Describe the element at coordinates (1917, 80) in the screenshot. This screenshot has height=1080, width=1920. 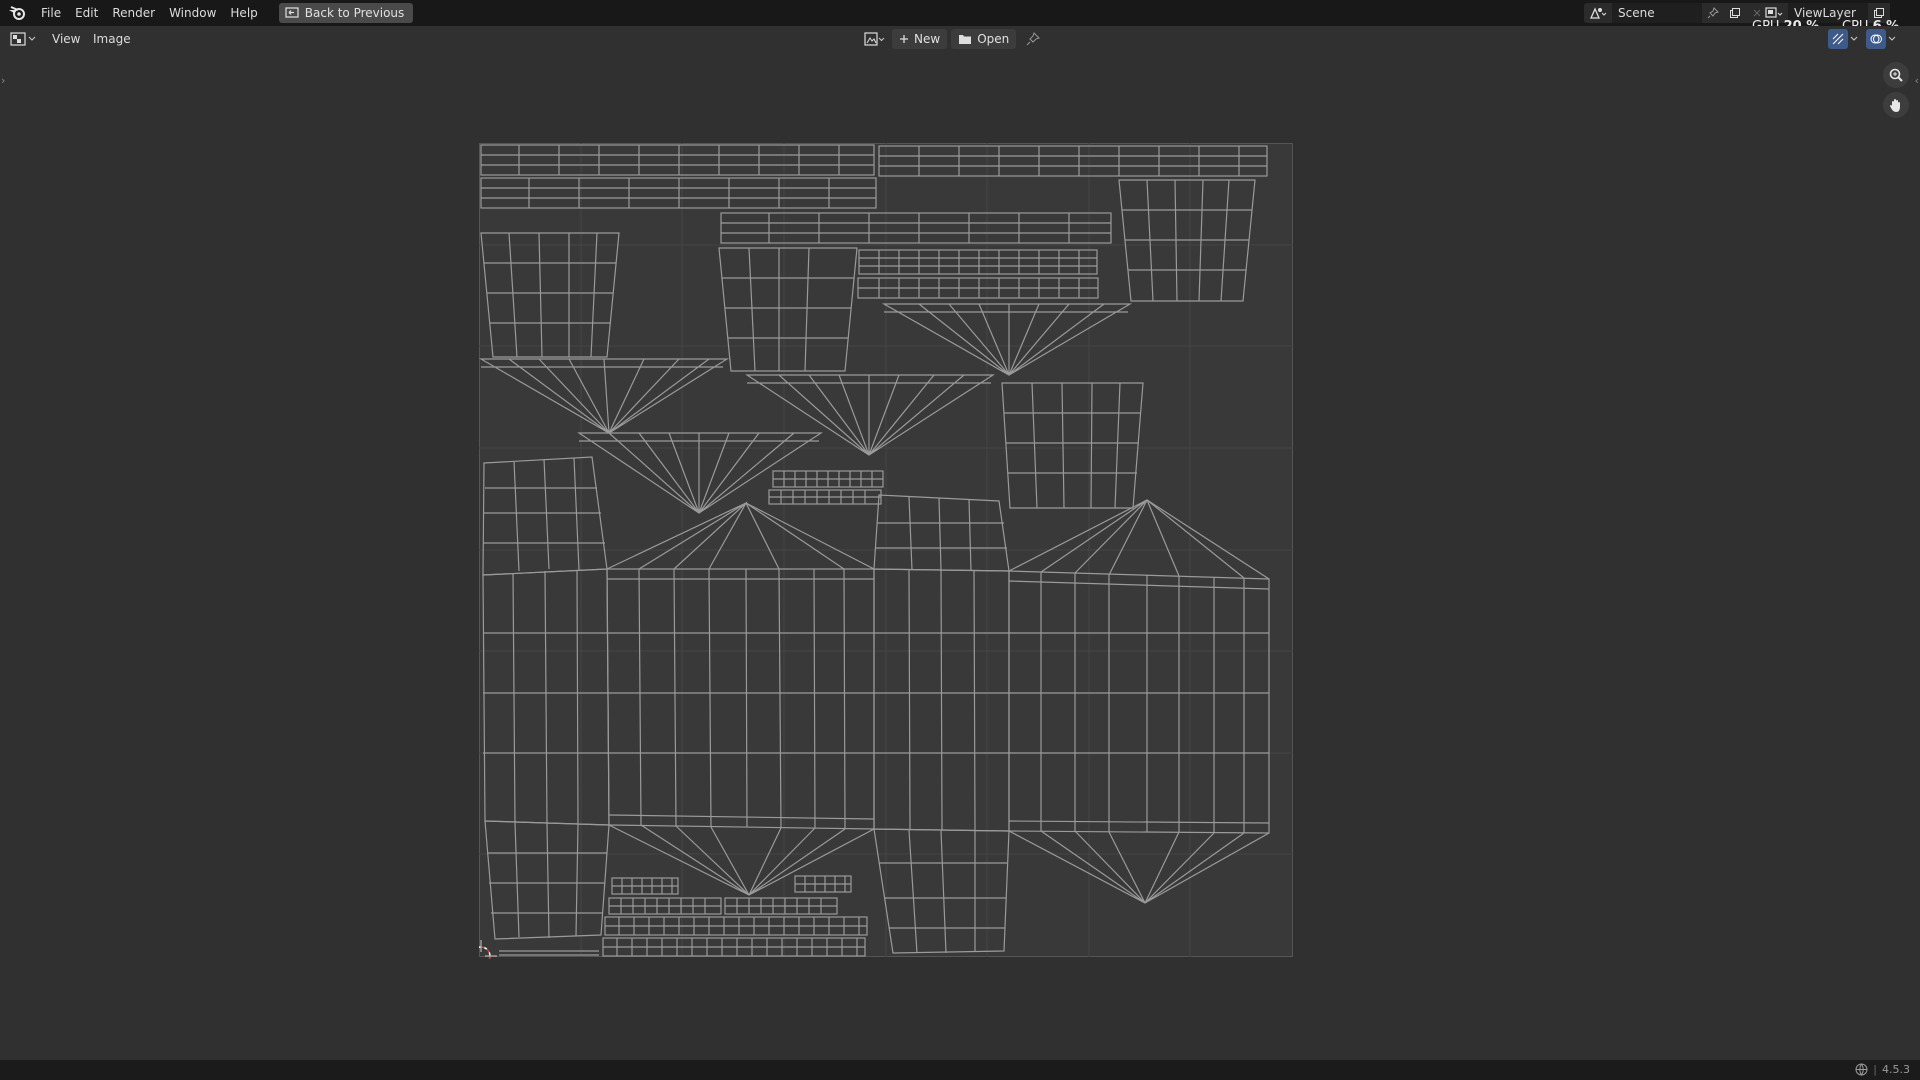
I see `sidebar-expand-arrow-icon: ‹` at that location.